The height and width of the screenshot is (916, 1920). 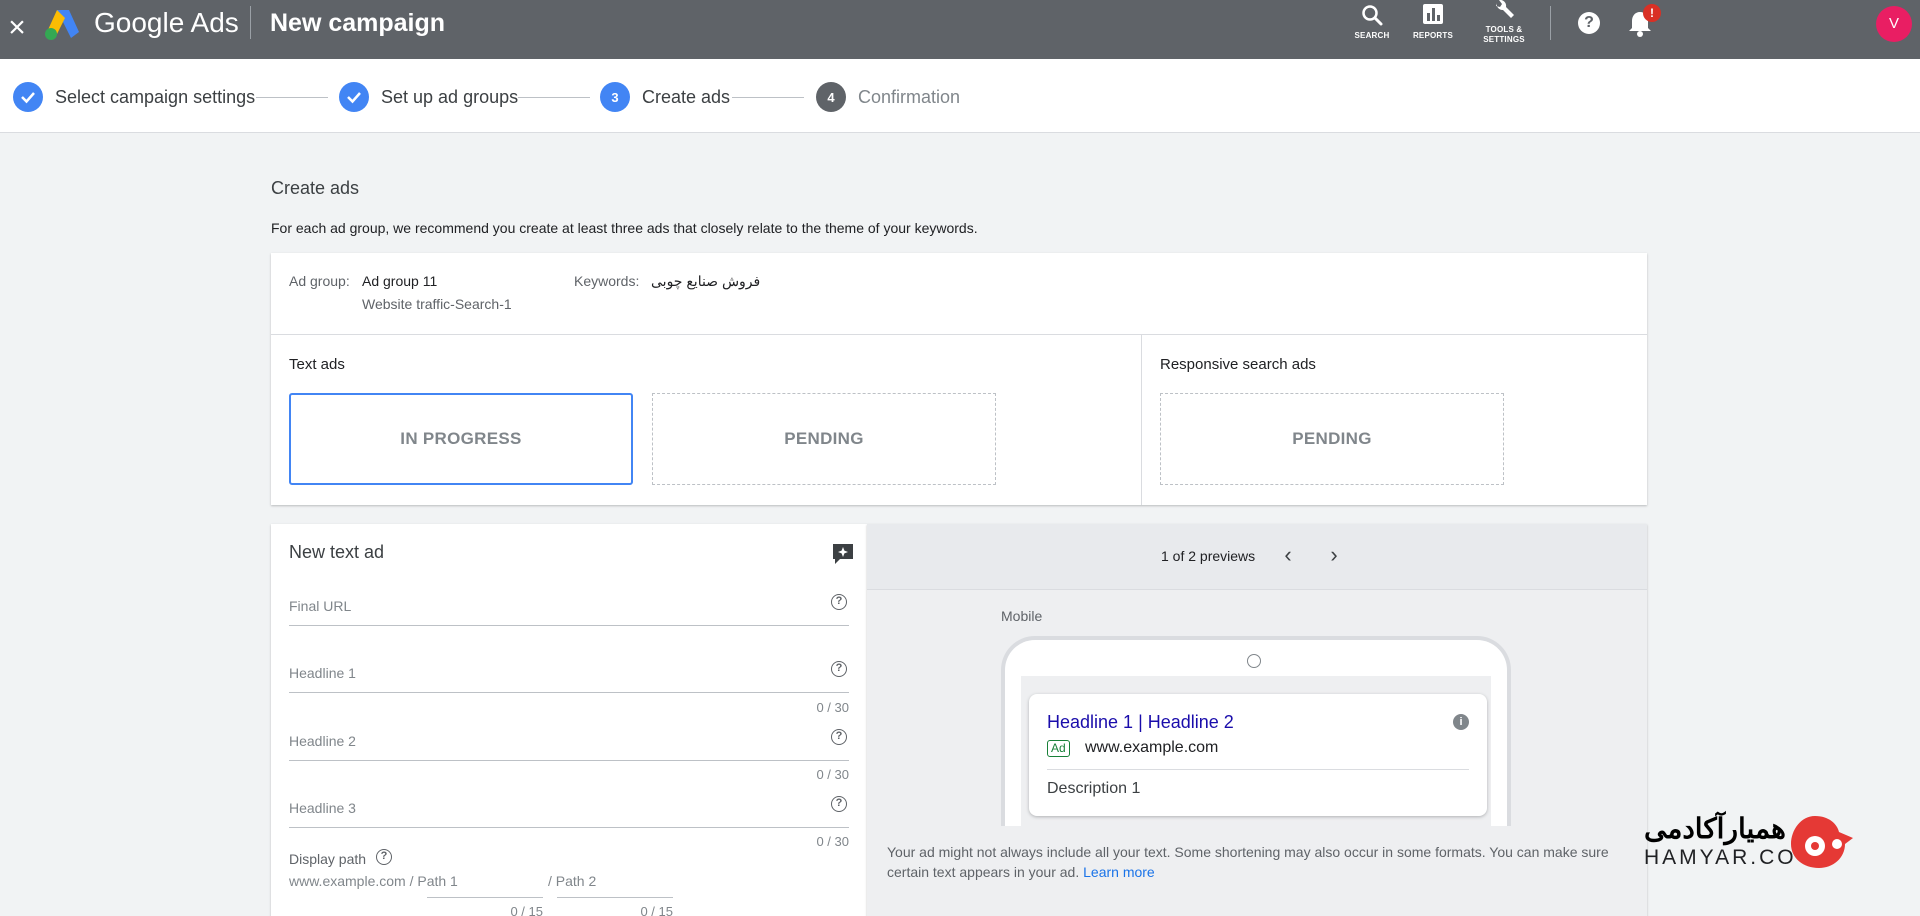 I want to click on text-ad-slot-pending: PENDING, so click(x=824, y=439).